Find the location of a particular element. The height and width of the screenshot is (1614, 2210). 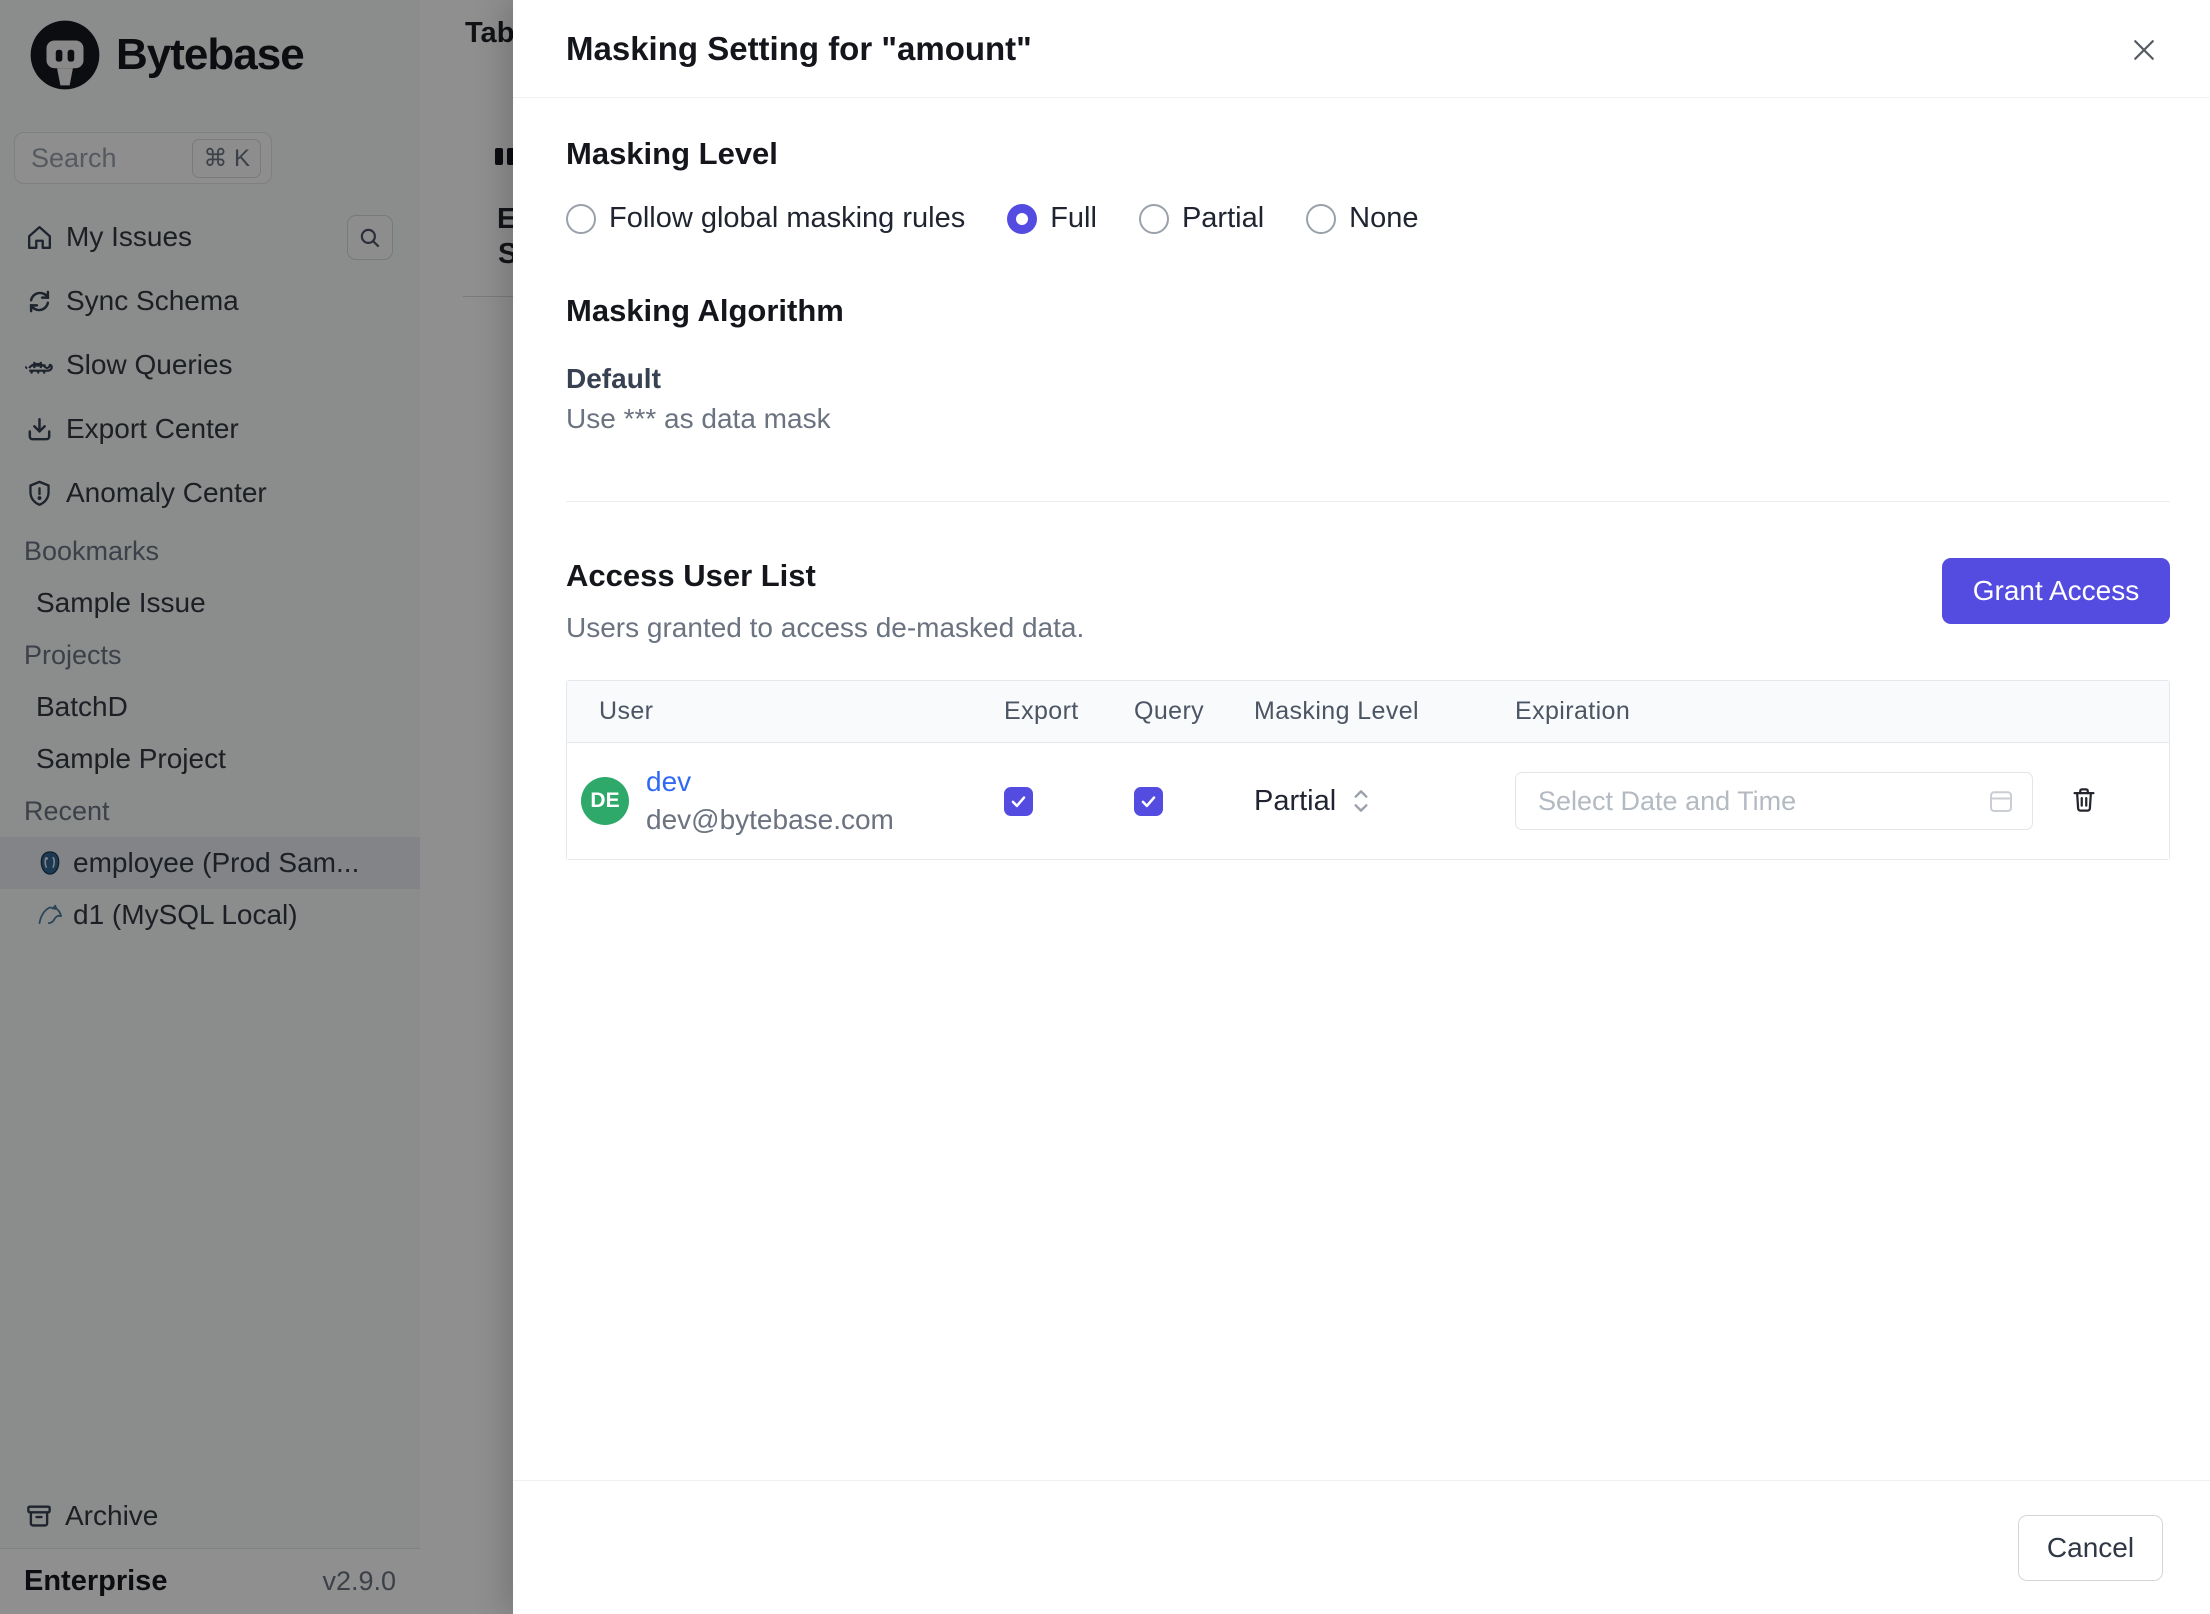

user-email: dev@bytebase.com is located at coordinates (770, 819).